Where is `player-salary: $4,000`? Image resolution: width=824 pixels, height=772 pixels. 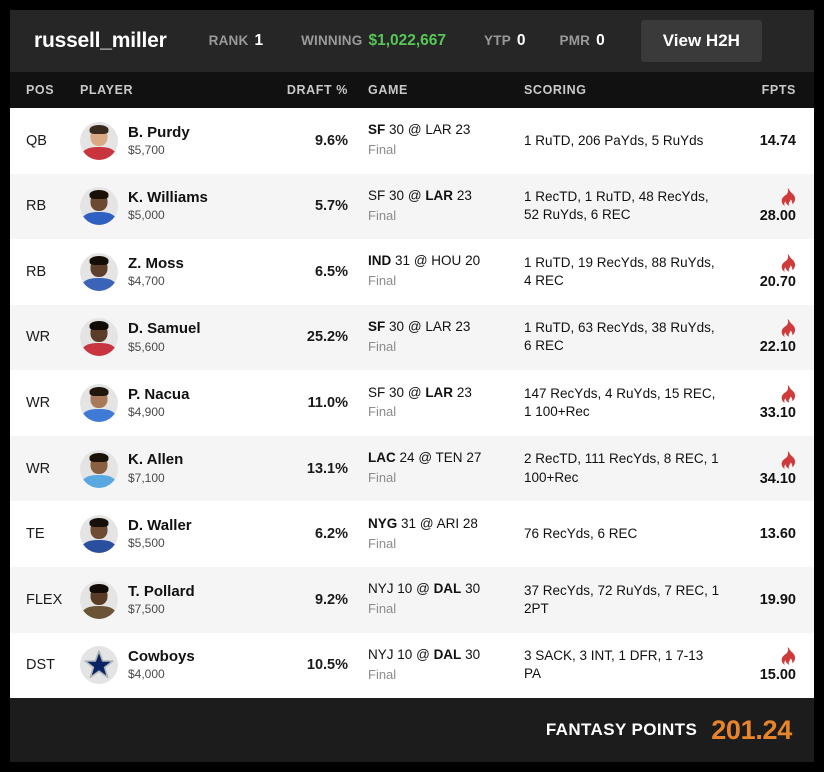 player-salary: $4,000 is located at coordinates (146, 674).